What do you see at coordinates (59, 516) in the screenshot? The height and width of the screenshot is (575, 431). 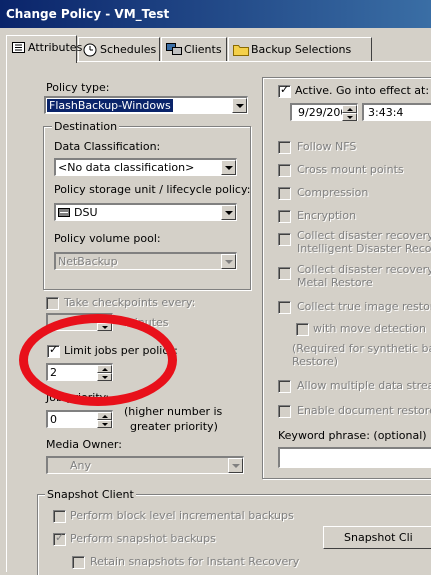 I see `block-level-checkbox` at bounding box center [59, 516].